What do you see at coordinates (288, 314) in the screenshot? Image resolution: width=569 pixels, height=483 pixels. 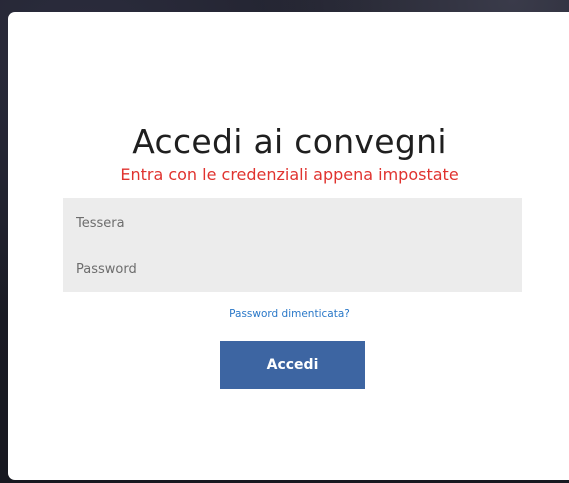 I see `forgot-password-link: Password dimenticata?` at bounding box center [288, 314].